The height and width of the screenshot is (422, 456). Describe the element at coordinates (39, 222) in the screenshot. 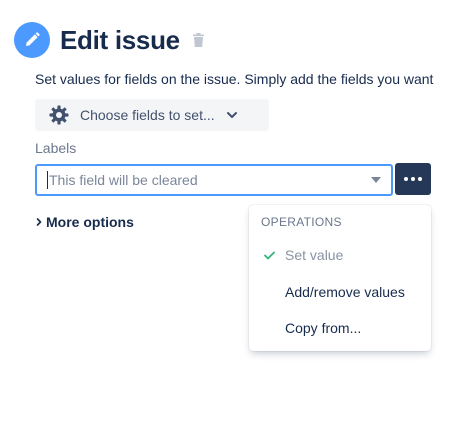

I see `chevron-right-icon` at that location.